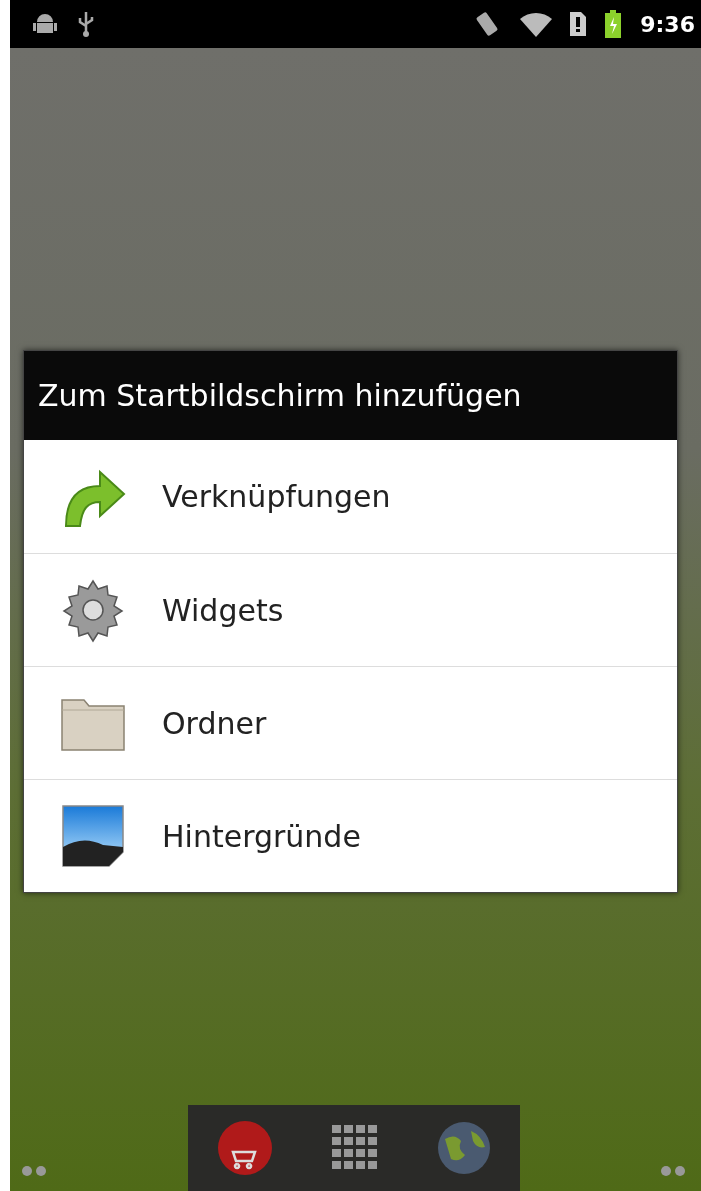 This screenshot has width=701, height=1191. What do you see at coordinates (244, 1148) in the screenshot?
I see `shopping-cart-badge-icon` at bounding box center [244, 1148].